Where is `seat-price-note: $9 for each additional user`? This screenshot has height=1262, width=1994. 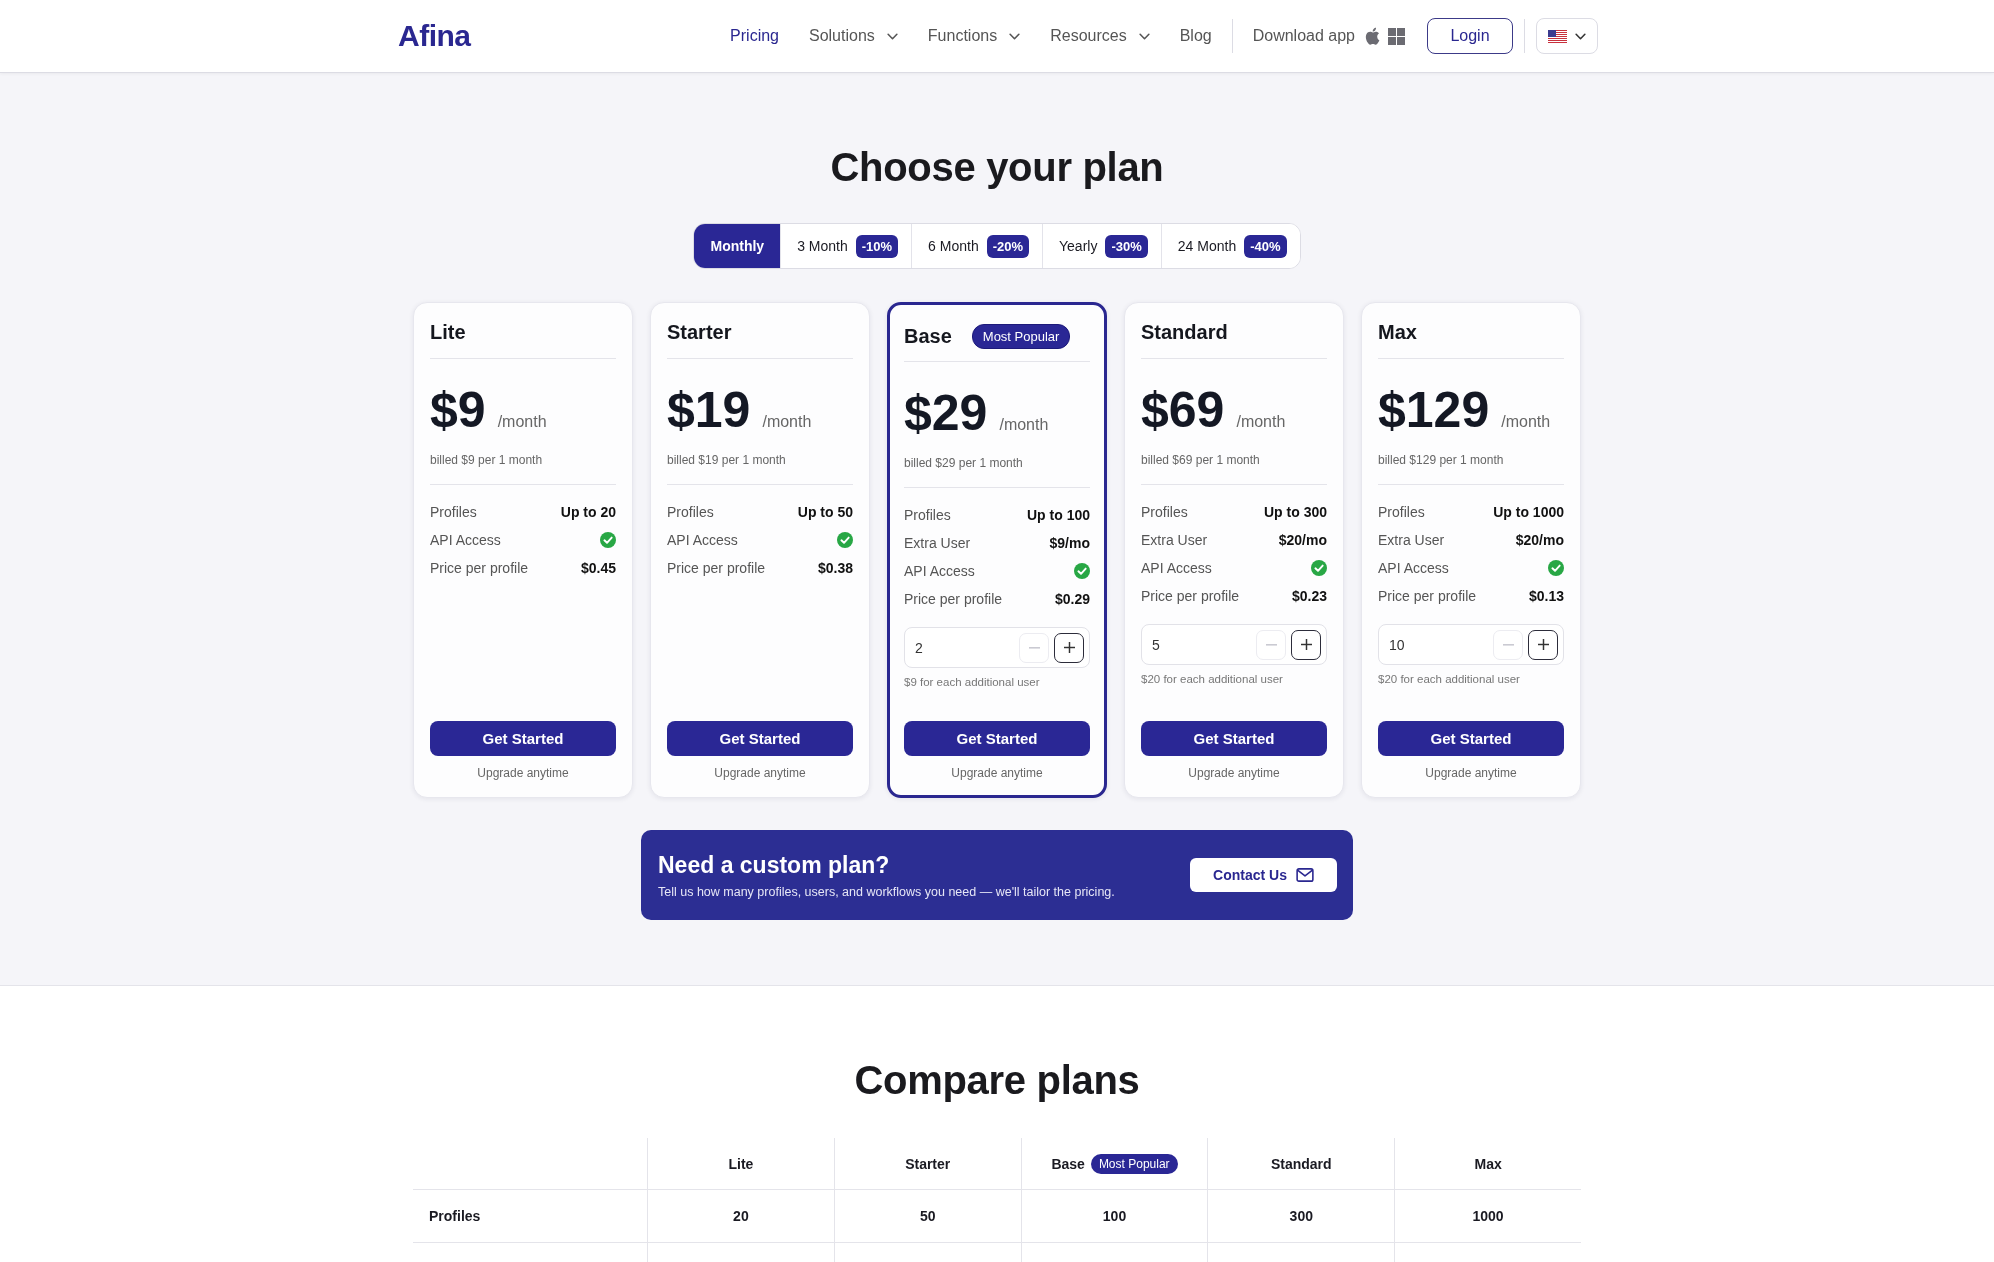 seat-price-note: $9 for each additional user is located at coordinates (972, 682).